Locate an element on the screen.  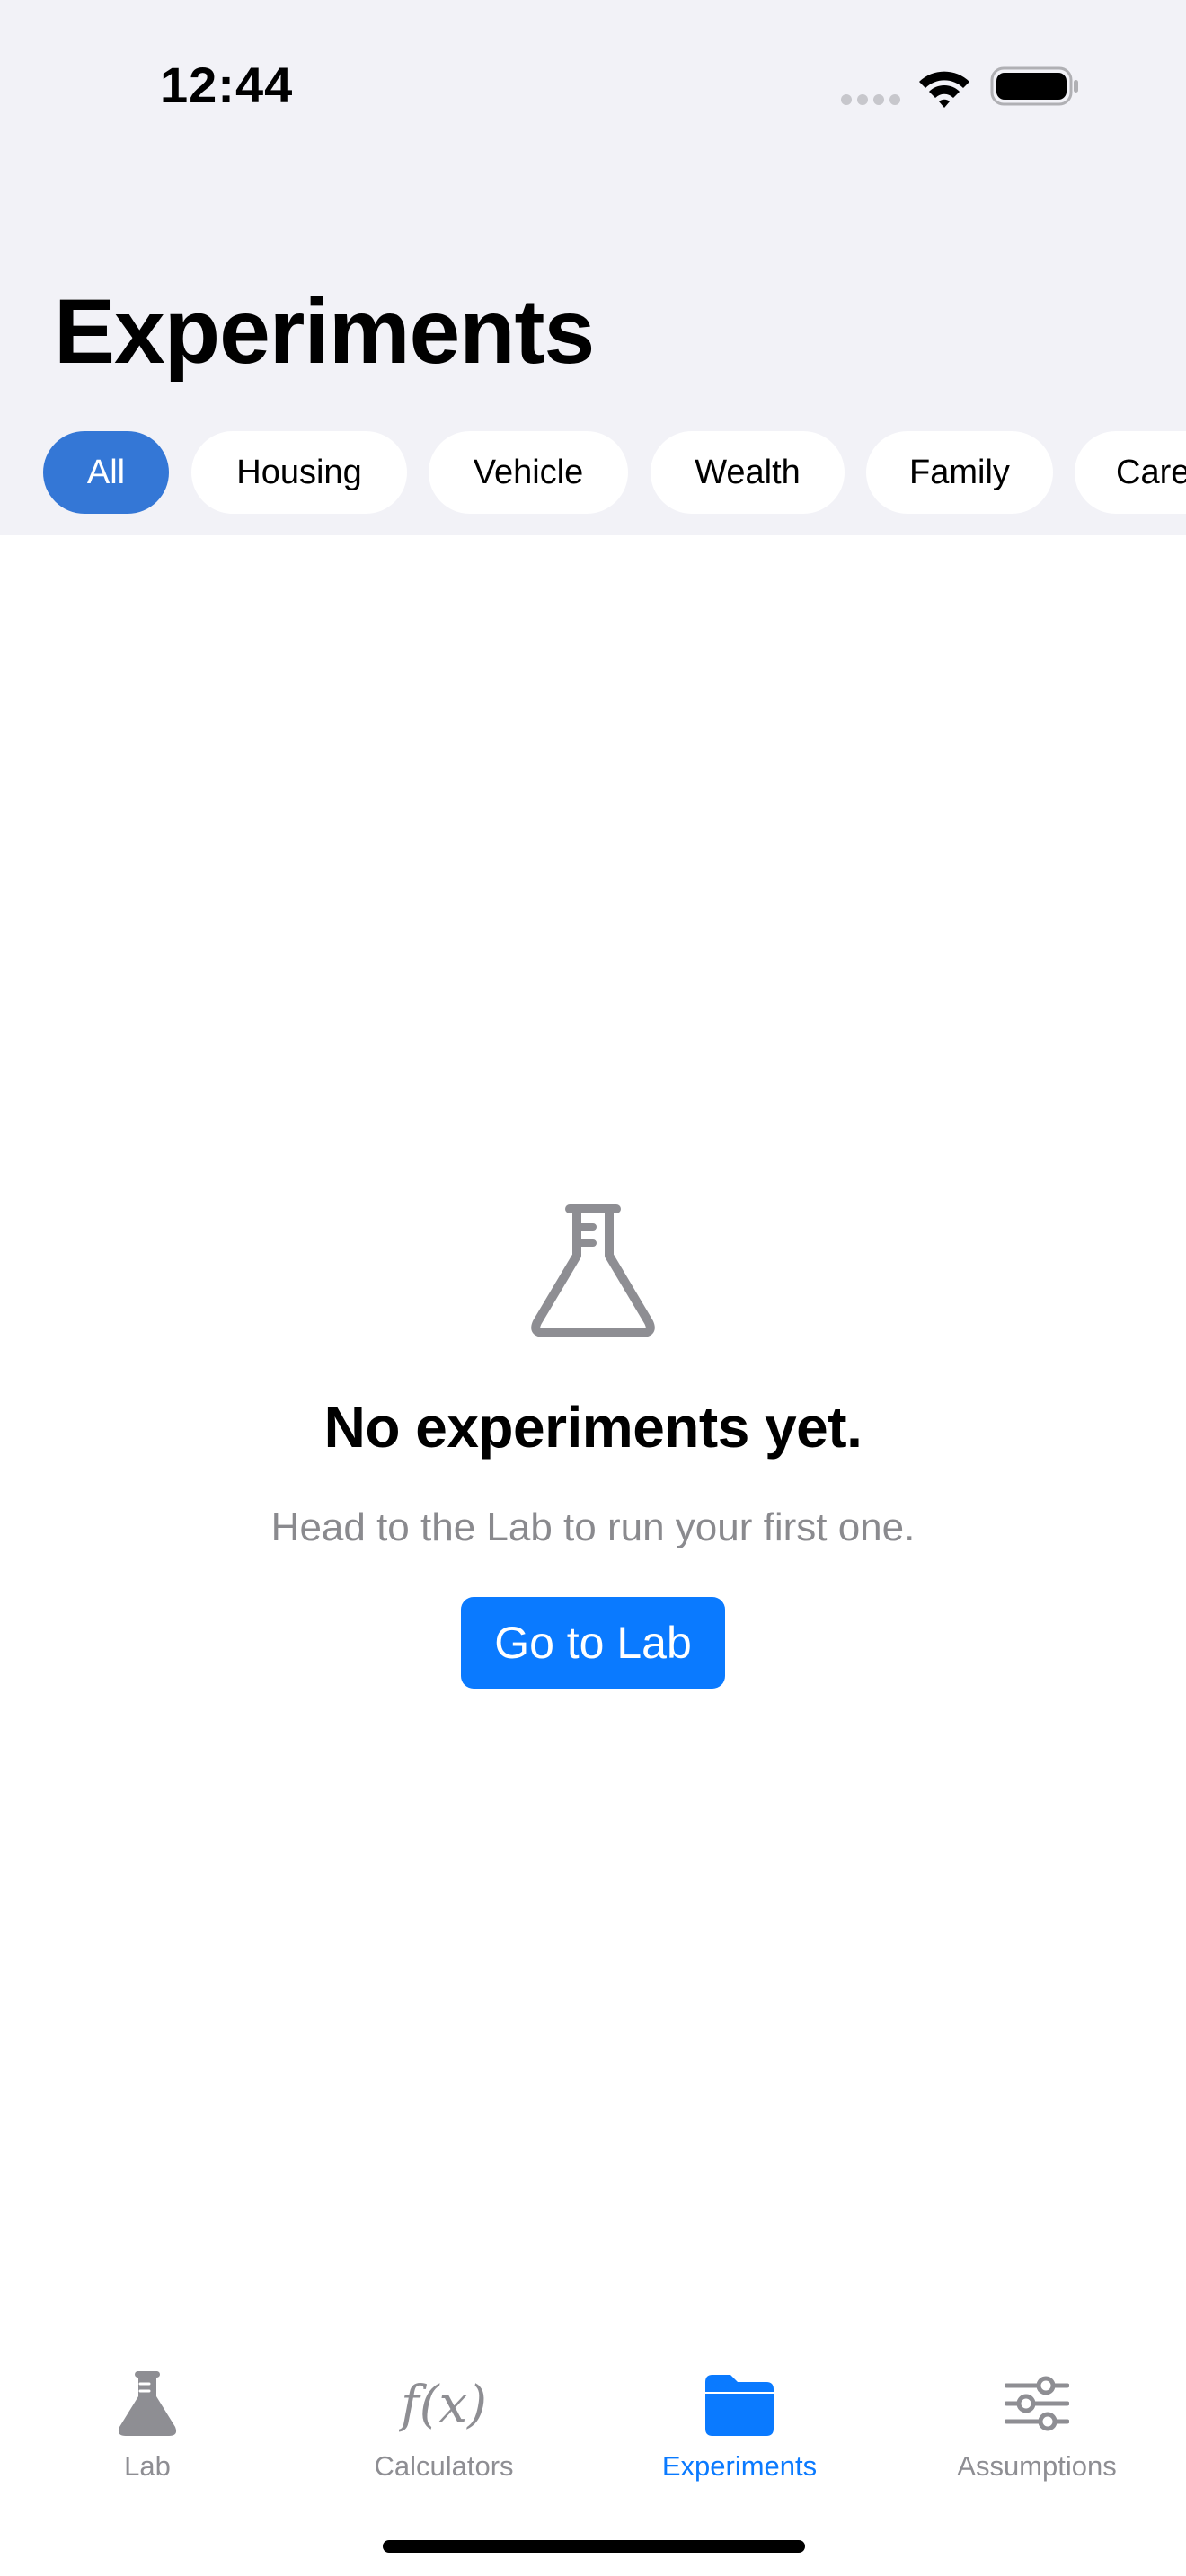
cellular-signal-icon is located at coordinates (870, 99).